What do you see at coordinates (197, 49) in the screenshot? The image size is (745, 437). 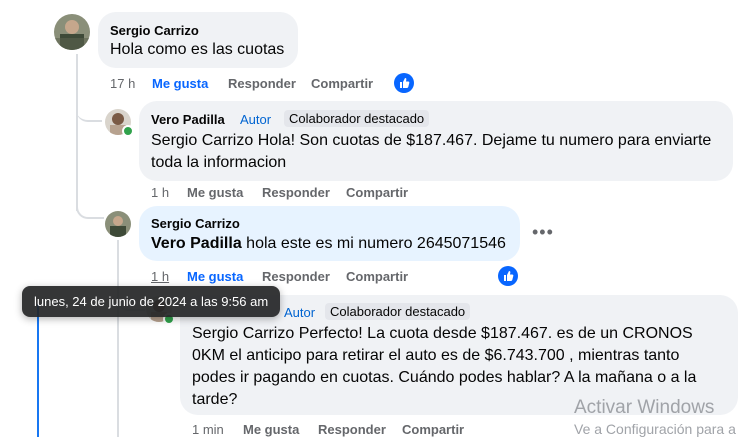 I see `comment-text: Hola como es las cuotas` at bounding box center [197, 49].